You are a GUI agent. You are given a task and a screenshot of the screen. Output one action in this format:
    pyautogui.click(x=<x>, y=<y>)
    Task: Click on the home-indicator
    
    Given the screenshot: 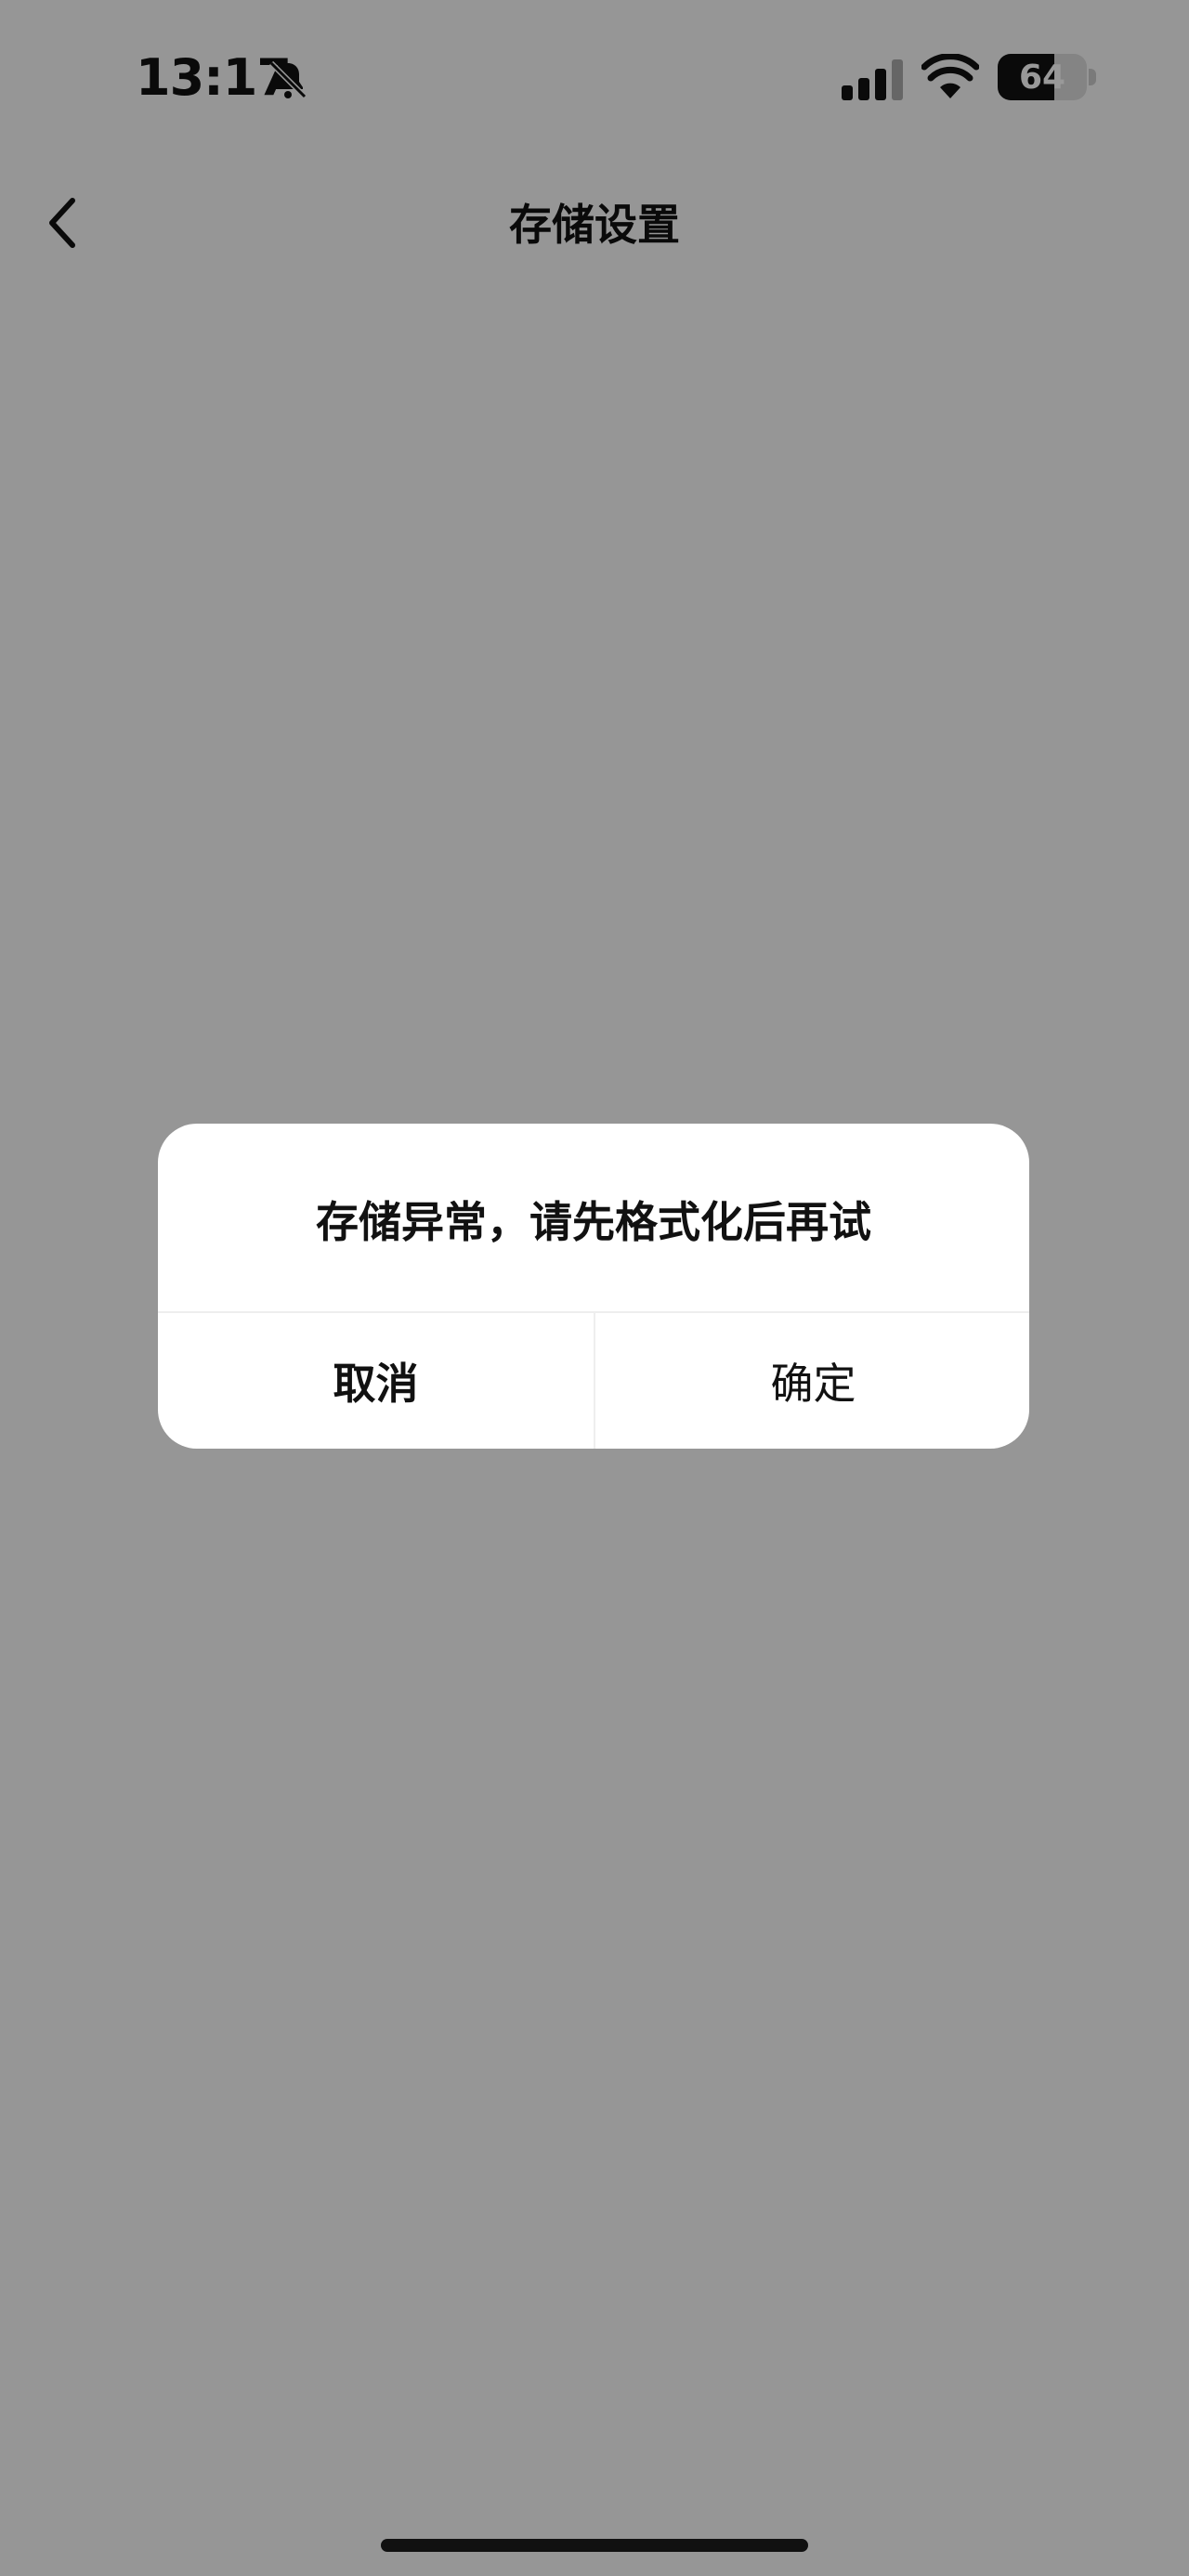 What is the action you would take?
    pyautogui.click(x=594, y=2545)
    